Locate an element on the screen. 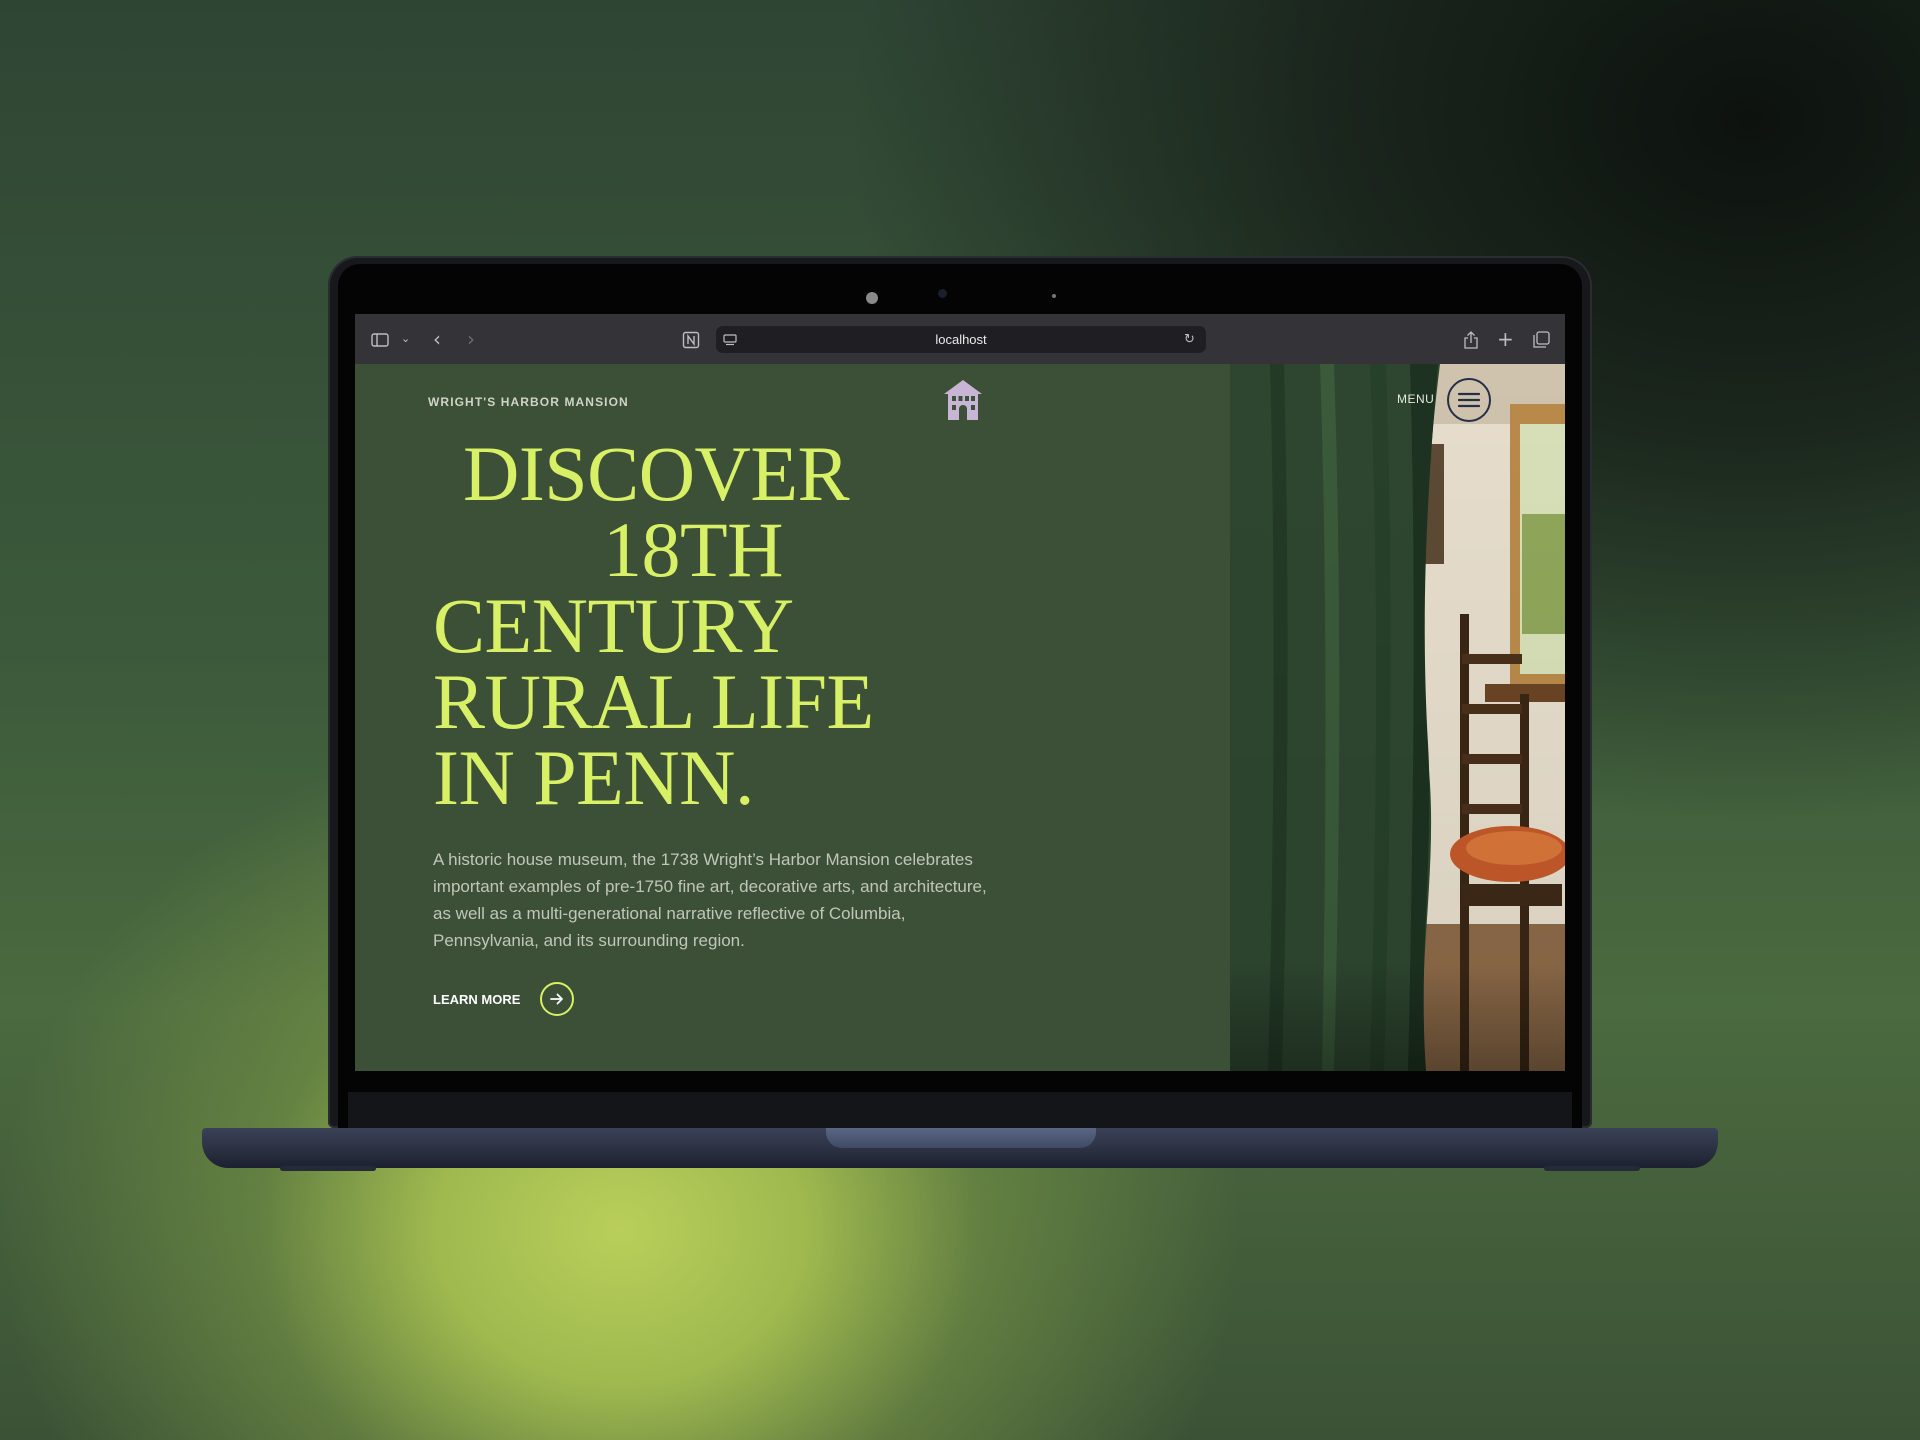 The width and height of the screenshot is (1920, 1440). headline-line-3: CENTURY is located at coordinates (613, 625).